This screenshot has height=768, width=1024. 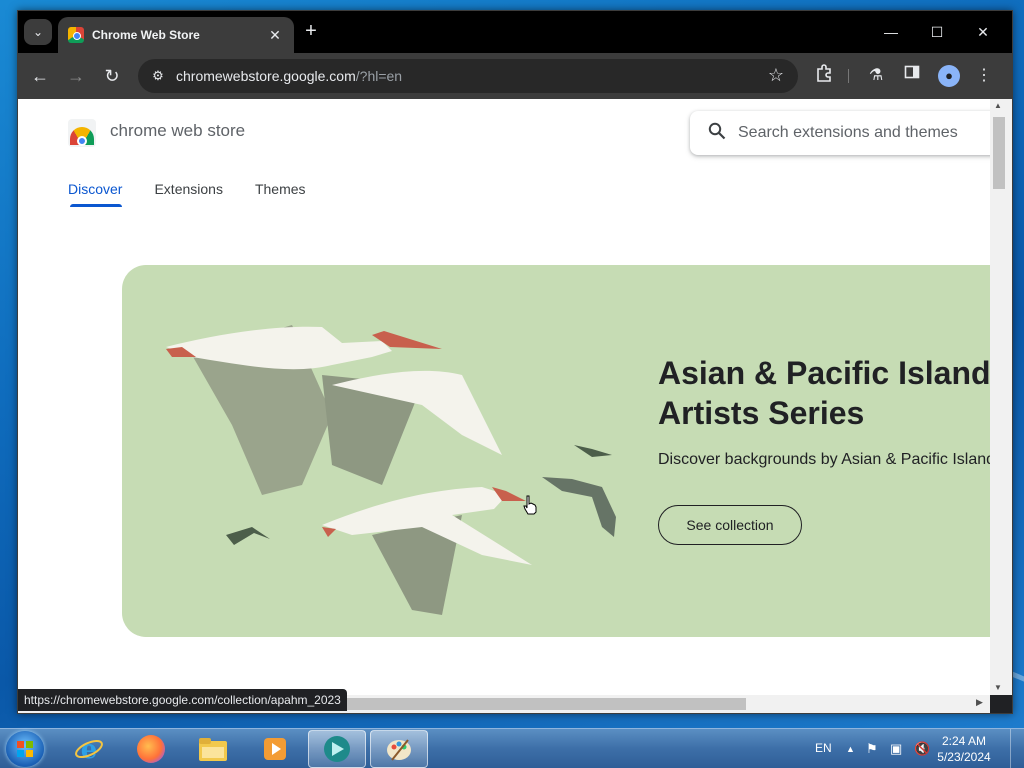 What do you see at coordinates (823, 748) in the screenshot?
I see `language-indicator: EN` at bounding box center [823, 748].